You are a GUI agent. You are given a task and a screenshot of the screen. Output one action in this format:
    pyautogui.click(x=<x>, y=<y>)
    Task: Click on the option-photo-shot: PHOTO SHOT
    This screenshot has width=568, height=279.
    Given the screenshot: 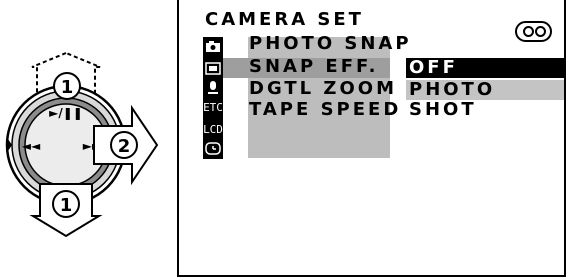 What is the action you would take?
    pyautogui.click(x=485, y=100)
    